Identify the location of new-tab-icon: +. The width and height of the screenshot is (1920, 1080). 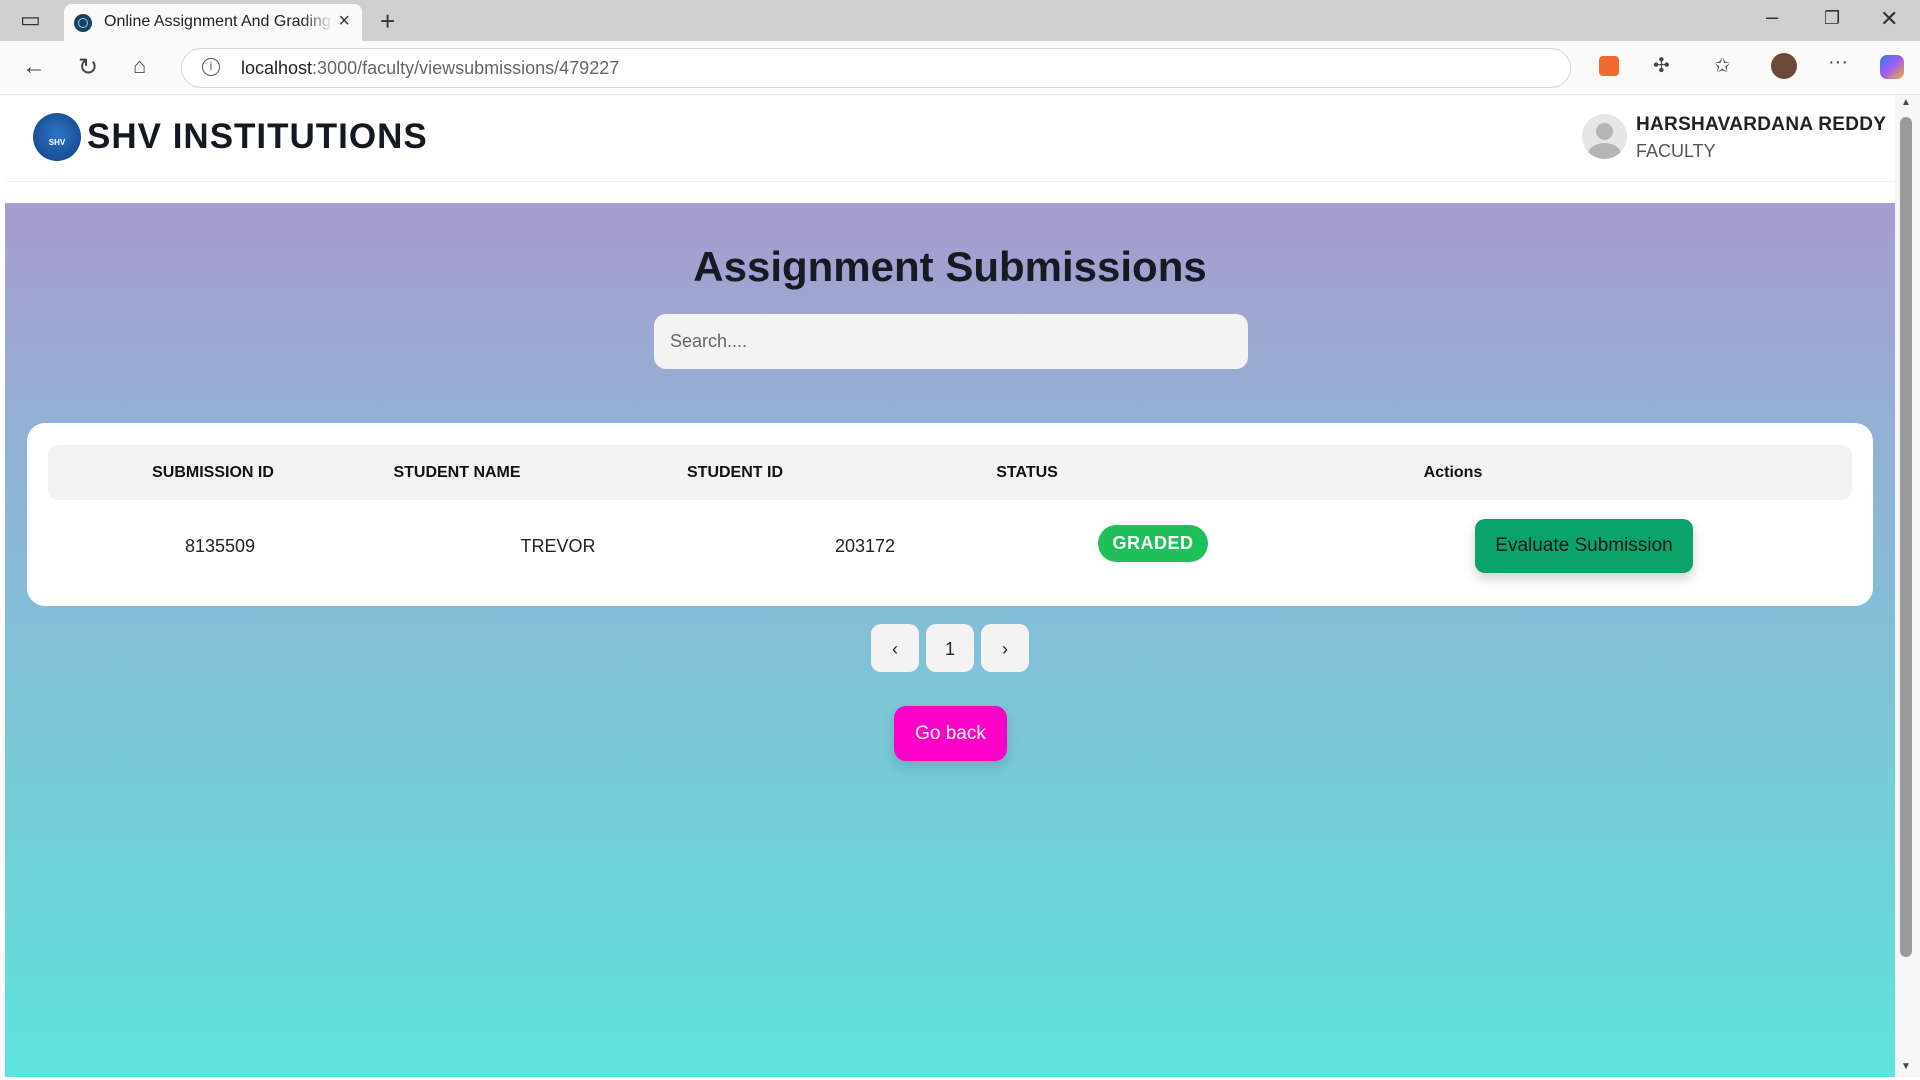
(387, 21).